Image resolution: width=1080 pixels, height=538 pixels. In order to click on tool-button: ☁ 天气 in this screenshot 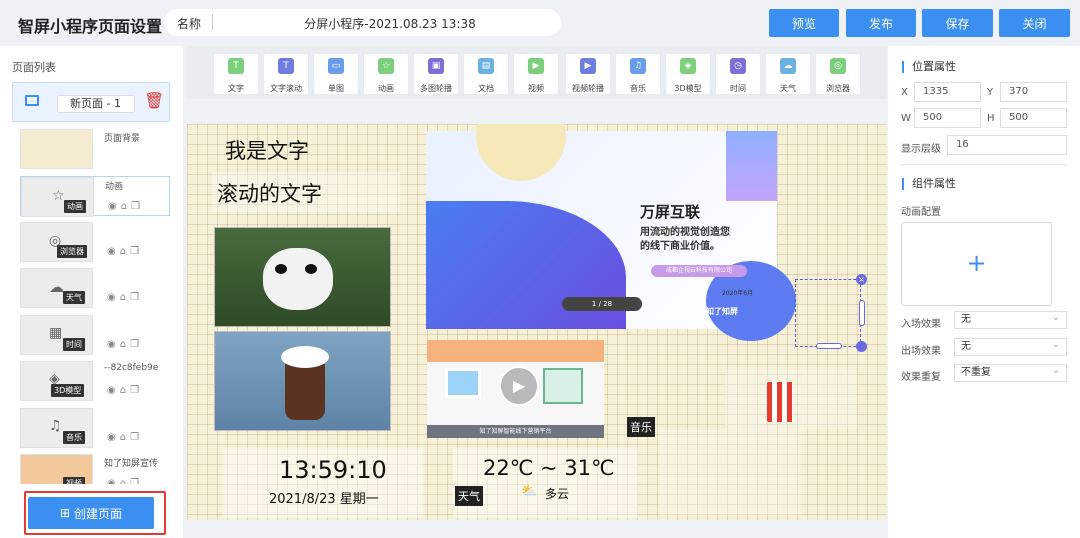, I will do `click(788, 74)`.